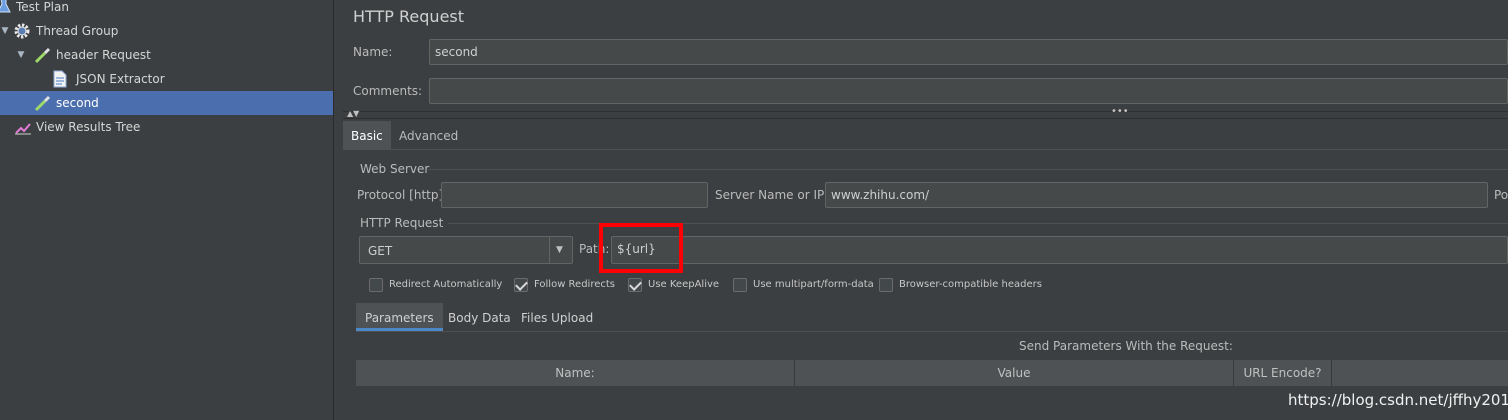 Image resolution: width=1508 pixels, height=420 pixels. Describe the element at coordinates (388, 91) in the screenshot. I see `comments-label: Comments:` at that location.